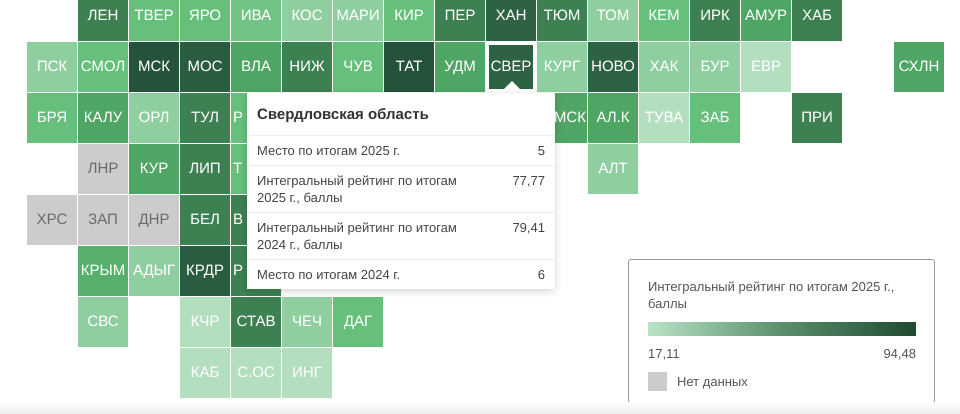 This screenshot has width=960, height=414. What do you see at coordinates (511, 67) in the screenshot?
I see `region-tile: СВЕР` at bounding box center [511, 67].